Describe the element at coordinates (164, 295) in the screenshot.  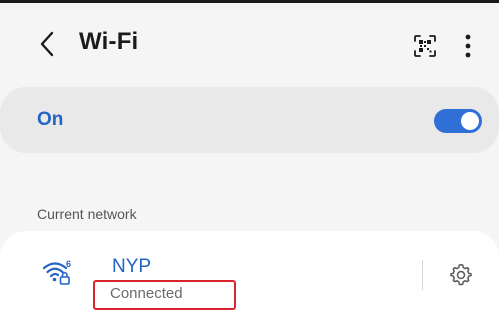
I see `status-highlight-box` at that location.